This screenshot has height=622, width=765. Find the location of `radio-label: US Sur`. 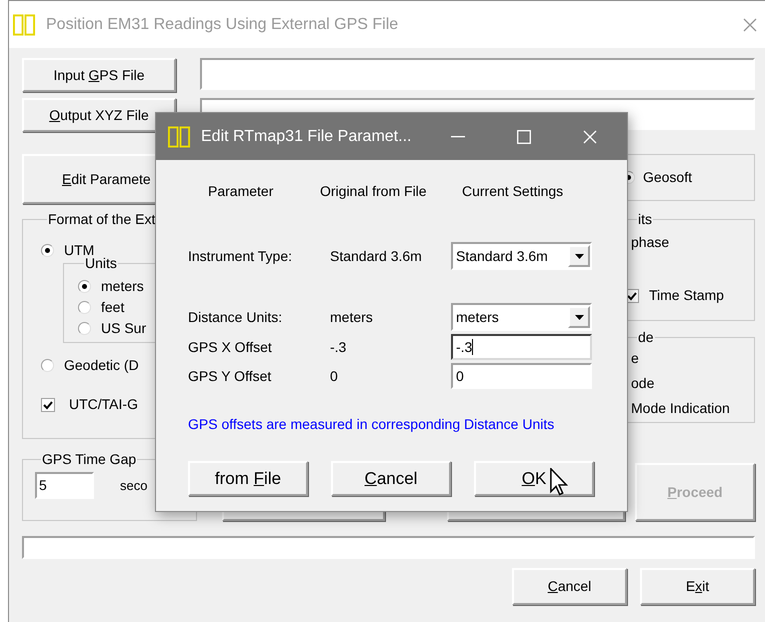

radio-label: US Sur is located at coordinates (123, 328).